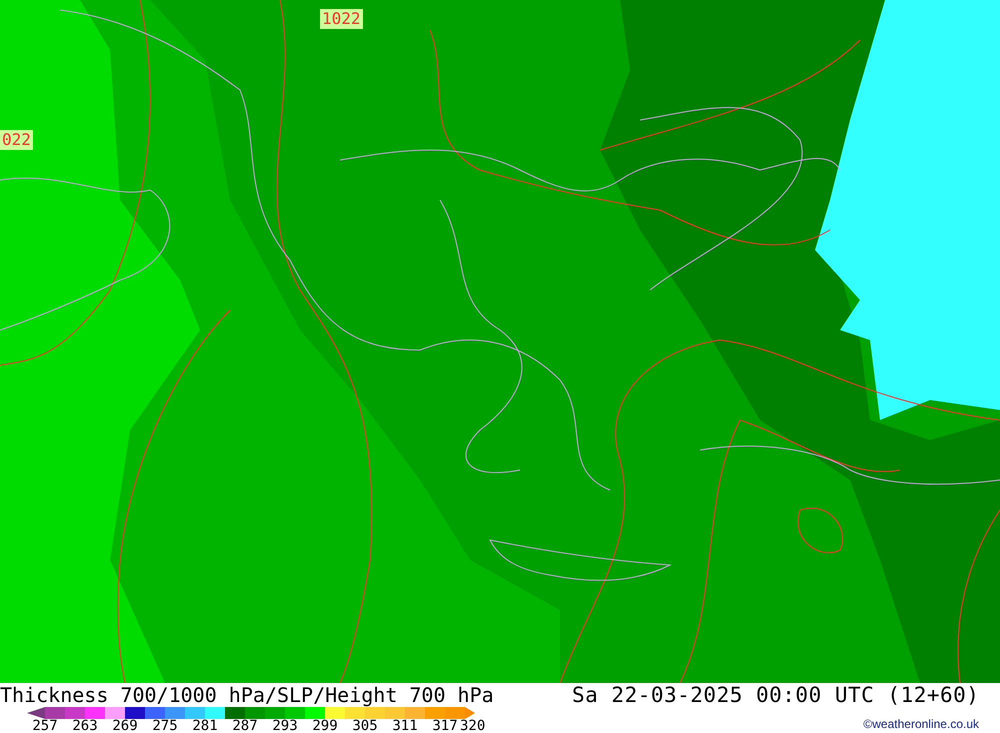 The height and width of the screenshot is (733, 1000). I want to click on scale-tick-label: 293, so click(285, 726).